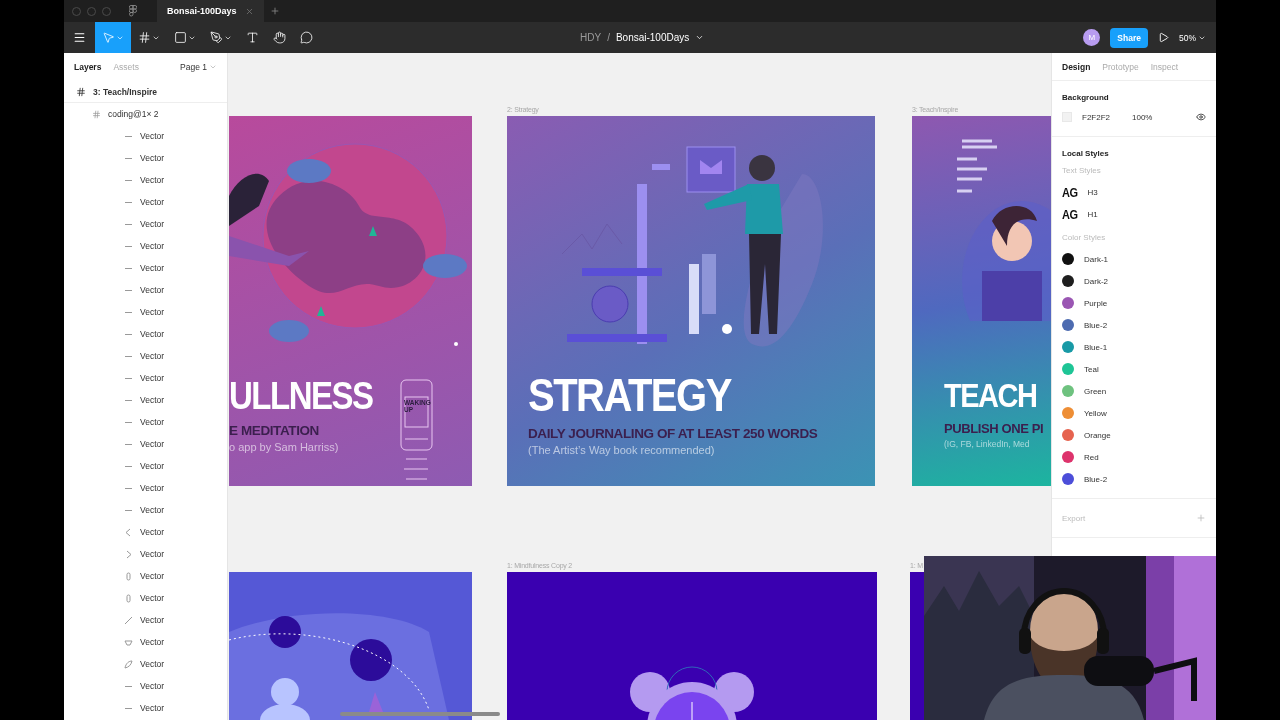 The image size is (1280, 720). Describe the element at coordinates (1092, 192) in the screenshot. I see `text-style-name: H3` at that location.